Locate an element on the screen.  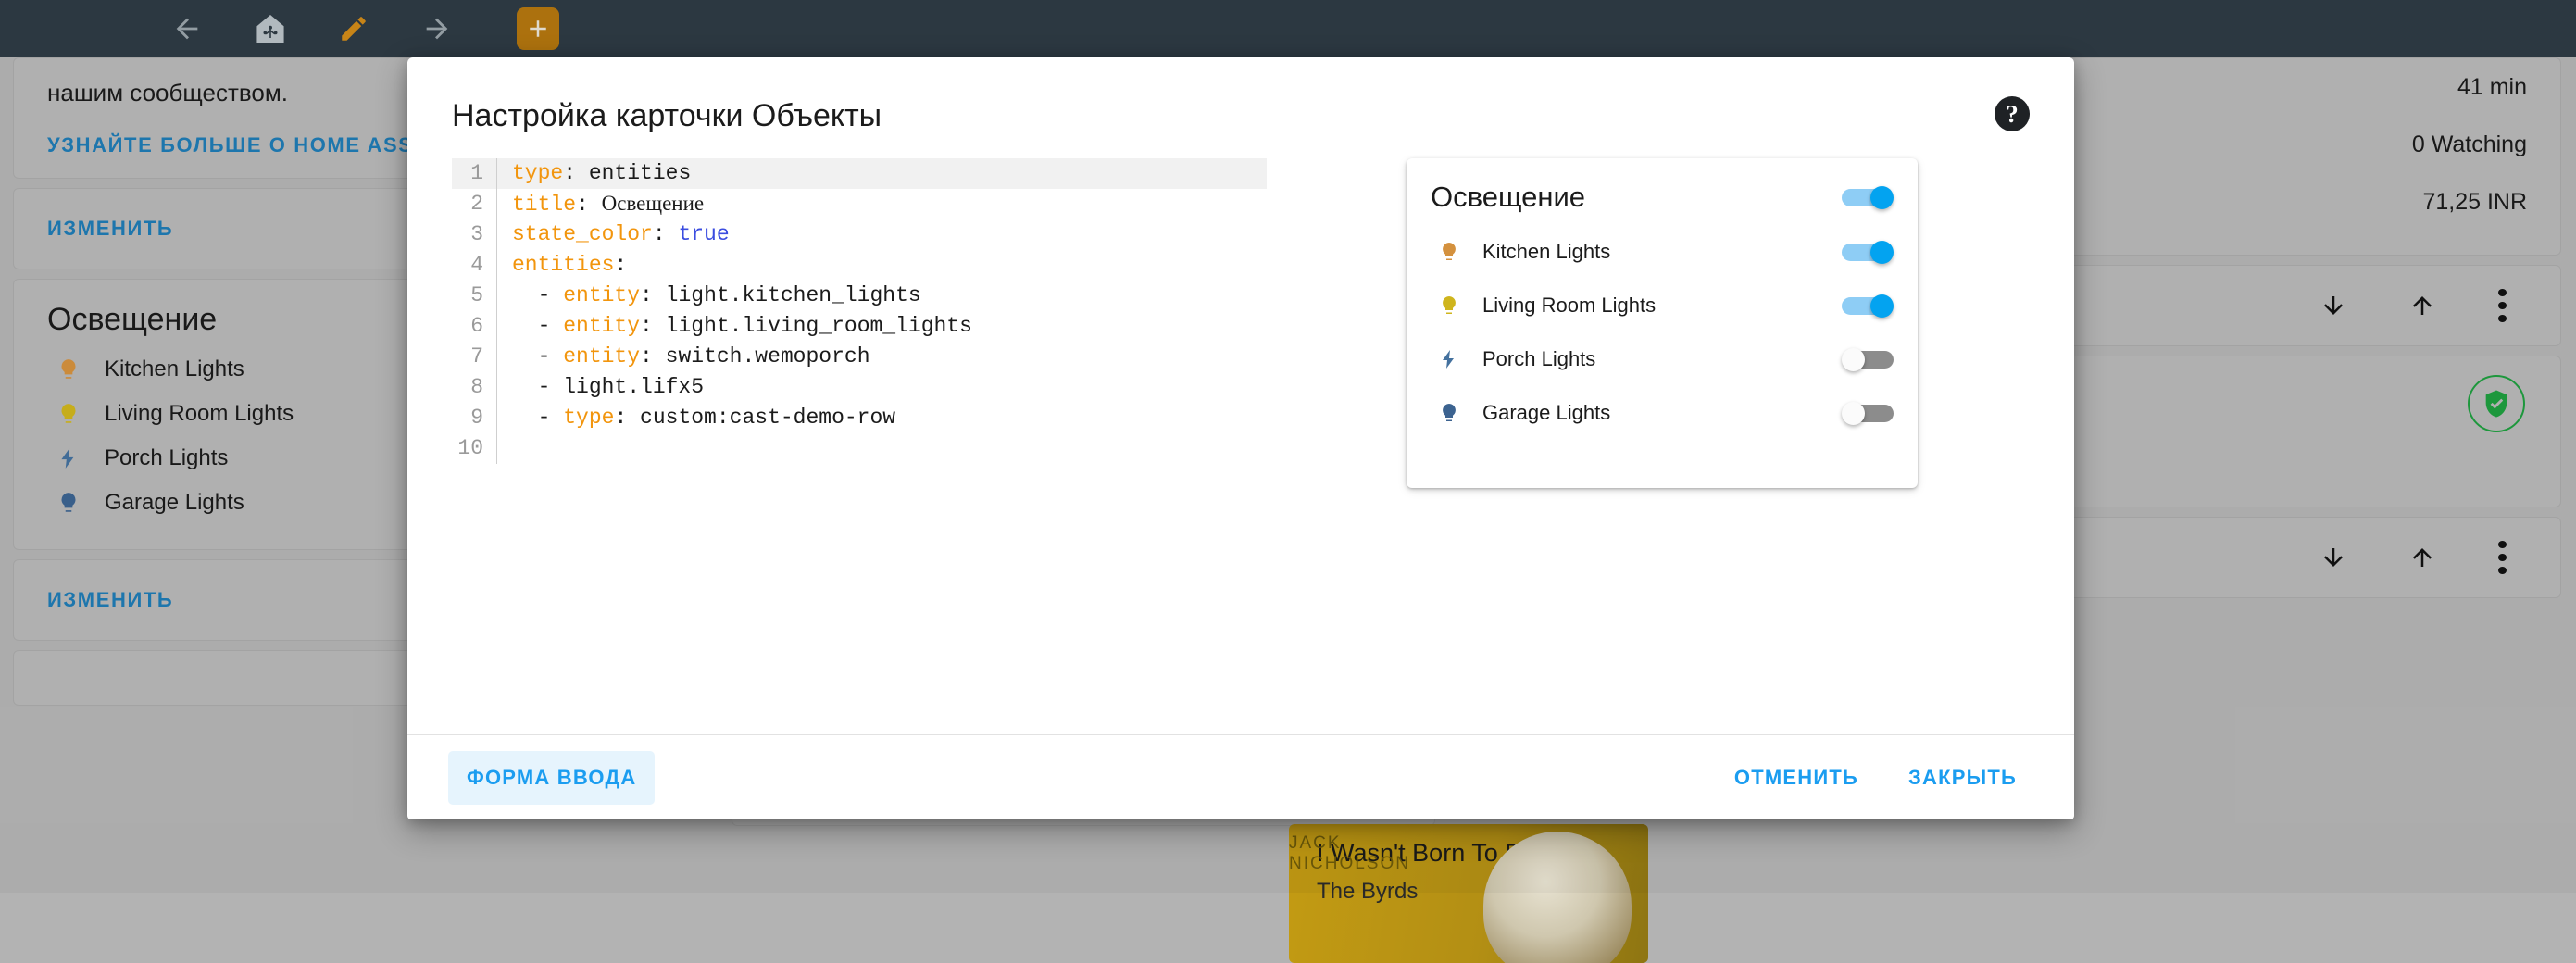
dialog-header: Настройка карточки Объекты ? is located at coordinates (1240, 106).